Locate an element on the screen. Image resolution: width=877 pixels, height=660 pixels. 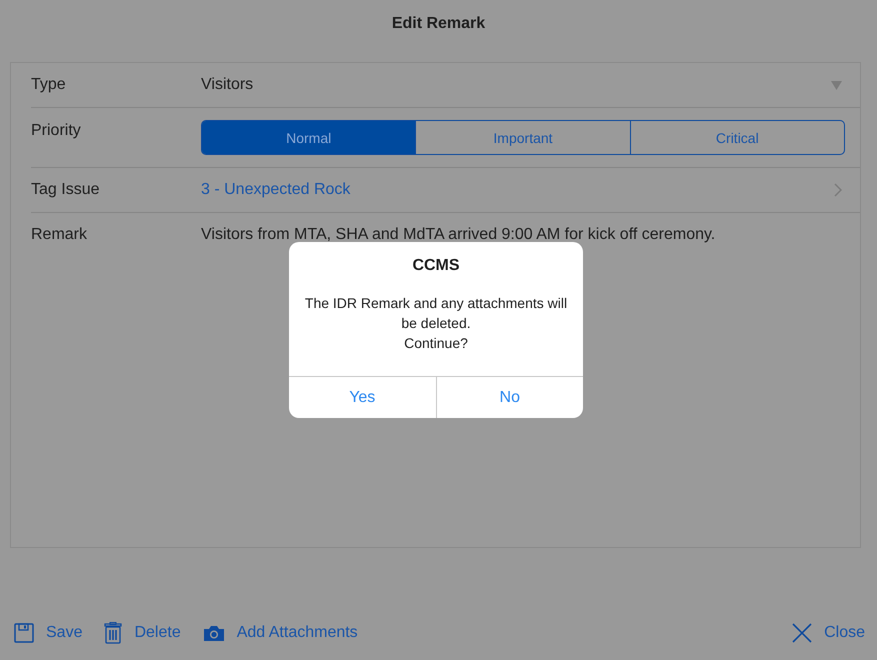
field-label: Type is located at coordinates (49, 85).